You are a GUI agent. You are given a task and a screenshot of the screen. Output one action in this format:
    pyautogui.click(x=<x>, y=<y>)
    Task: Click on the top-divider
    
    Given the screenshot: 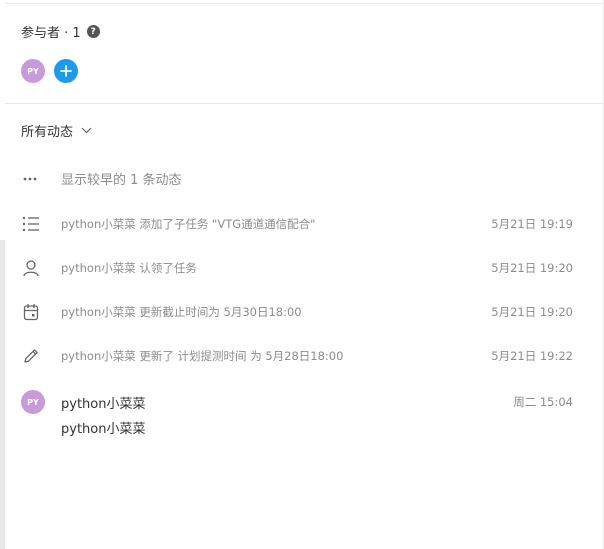 What is the action you would take?
    pyautogui.click(x=304, y=3)
    